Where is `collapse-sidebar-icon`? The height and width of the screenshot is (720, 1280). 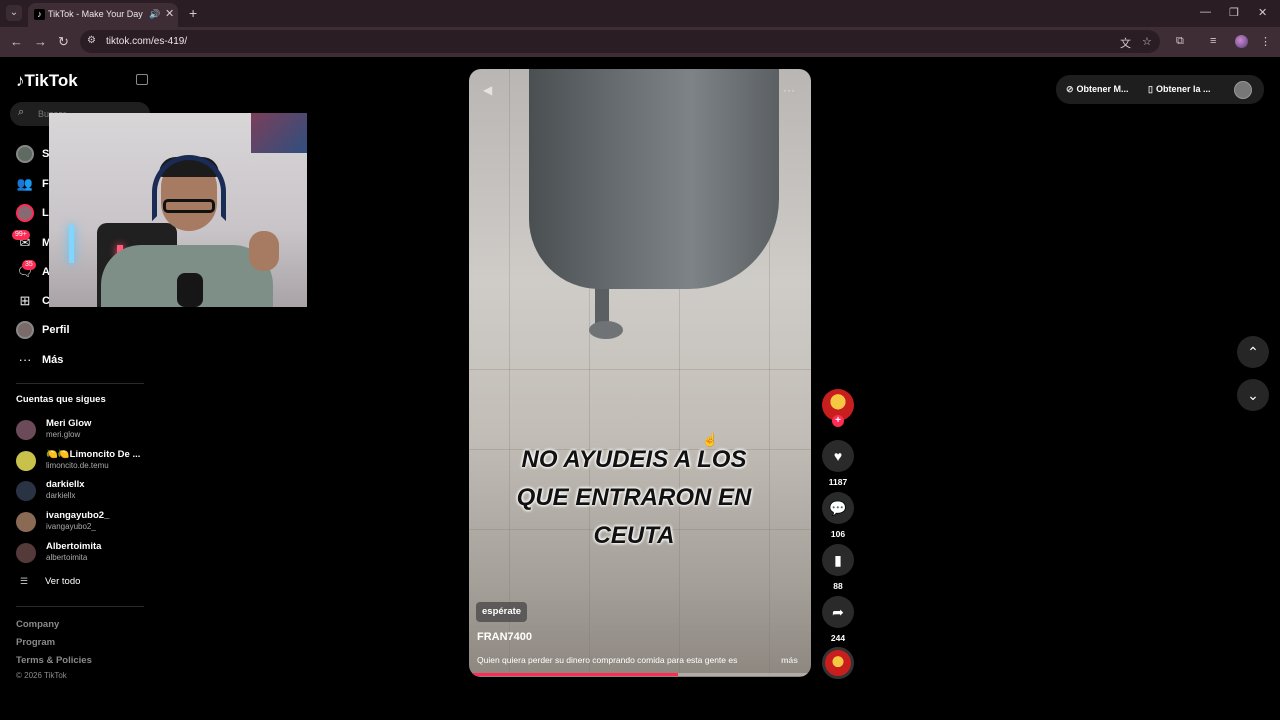
collapse-sidebar-icon is located at coordinates (142, 79).